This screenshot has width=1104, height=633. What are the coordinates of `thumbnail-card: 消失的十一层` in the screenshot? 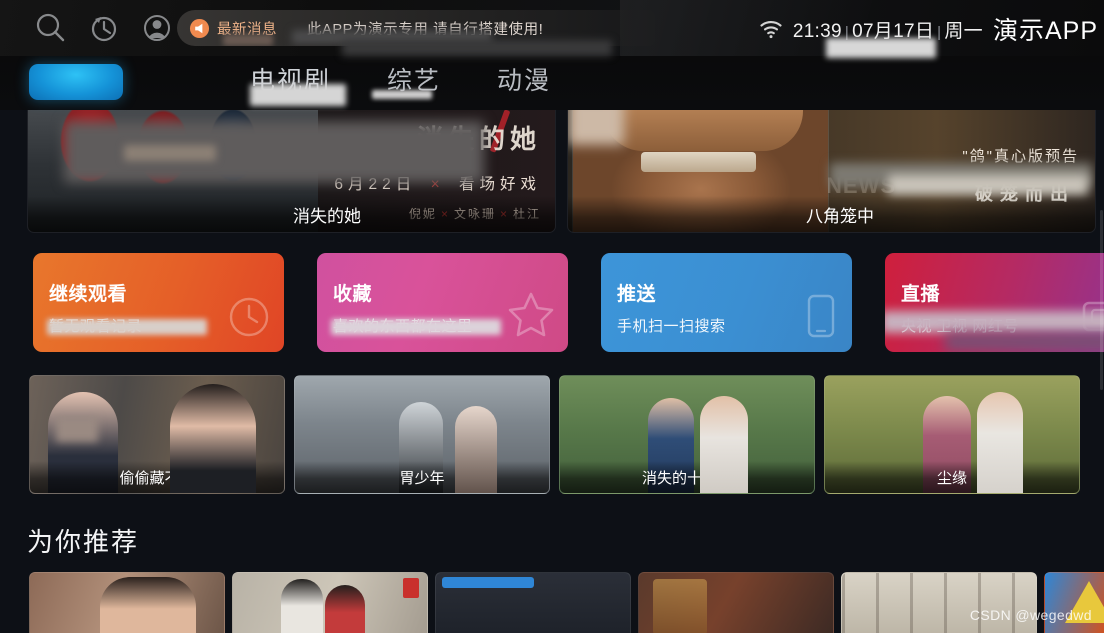 It's located at (687, 434).